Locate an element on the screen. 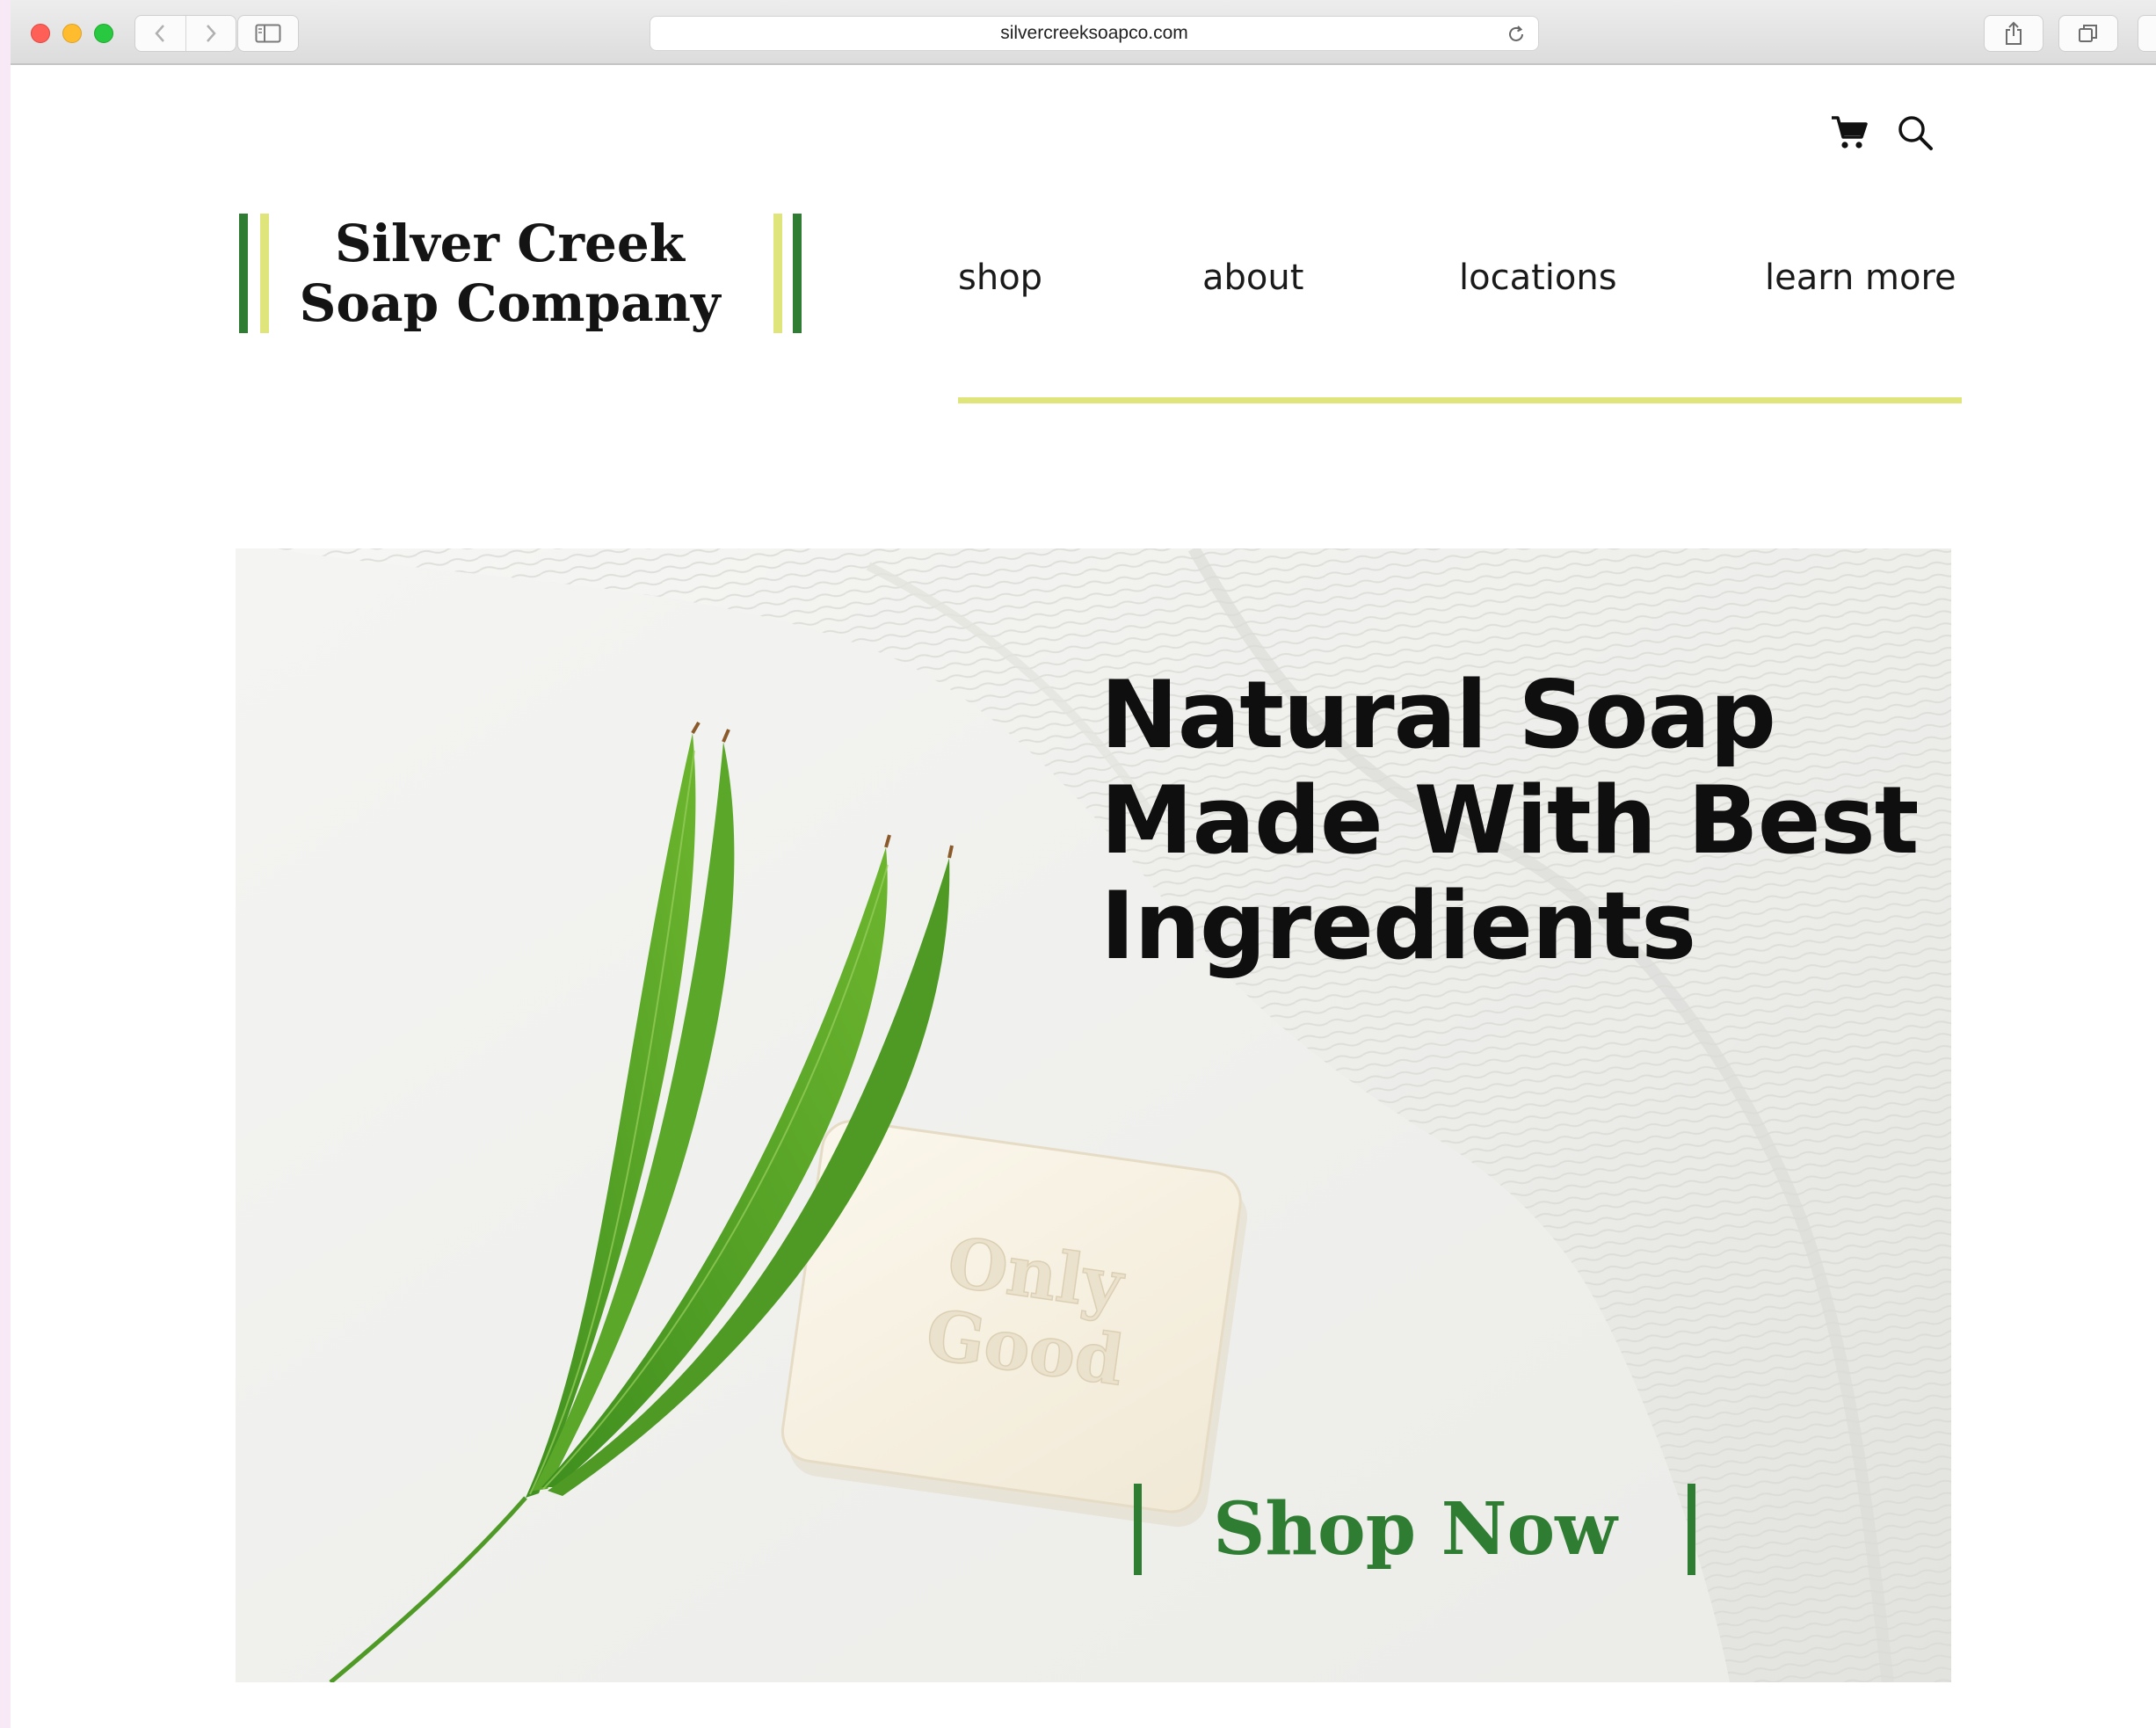 This screenshot has width=2156, height=1728. nav-shop: shop is located at coordinates (1000, 277).